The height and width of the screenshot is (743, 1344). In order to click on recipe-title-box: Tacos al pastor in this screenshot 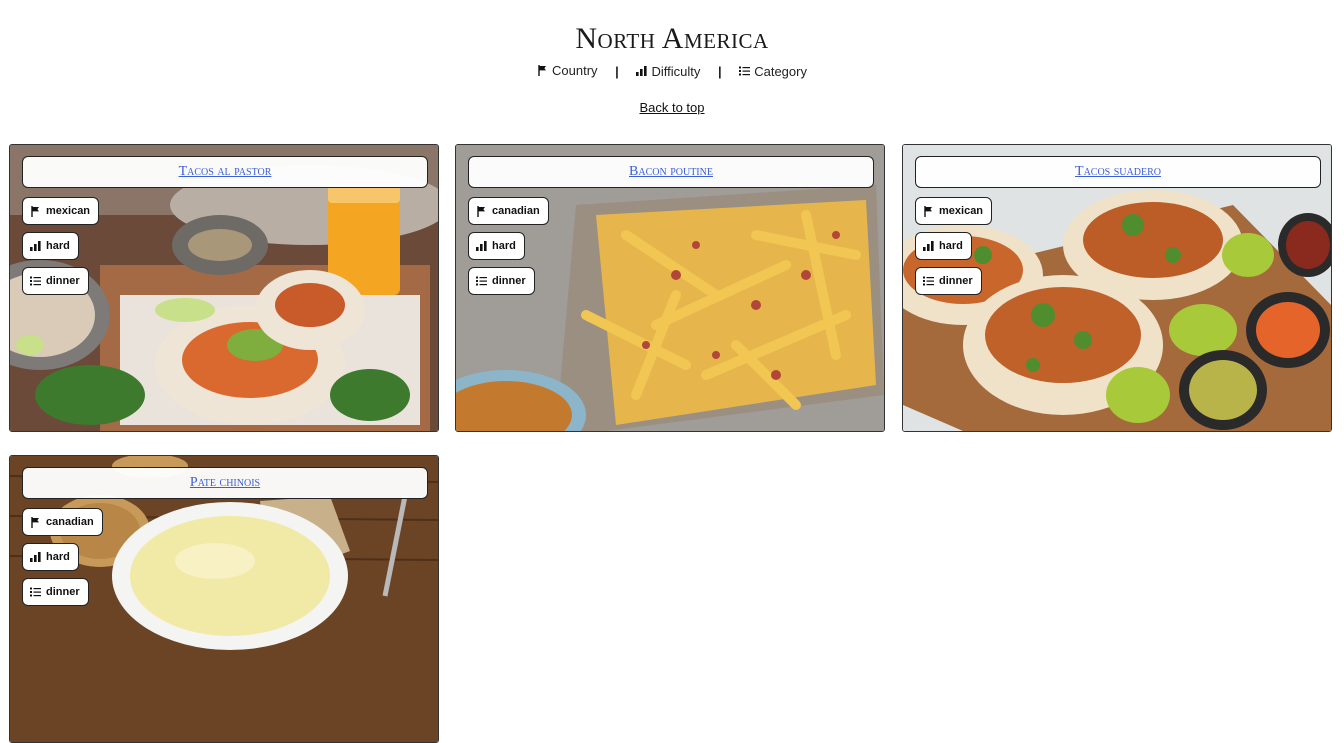, I will do `click(225, 172)`.